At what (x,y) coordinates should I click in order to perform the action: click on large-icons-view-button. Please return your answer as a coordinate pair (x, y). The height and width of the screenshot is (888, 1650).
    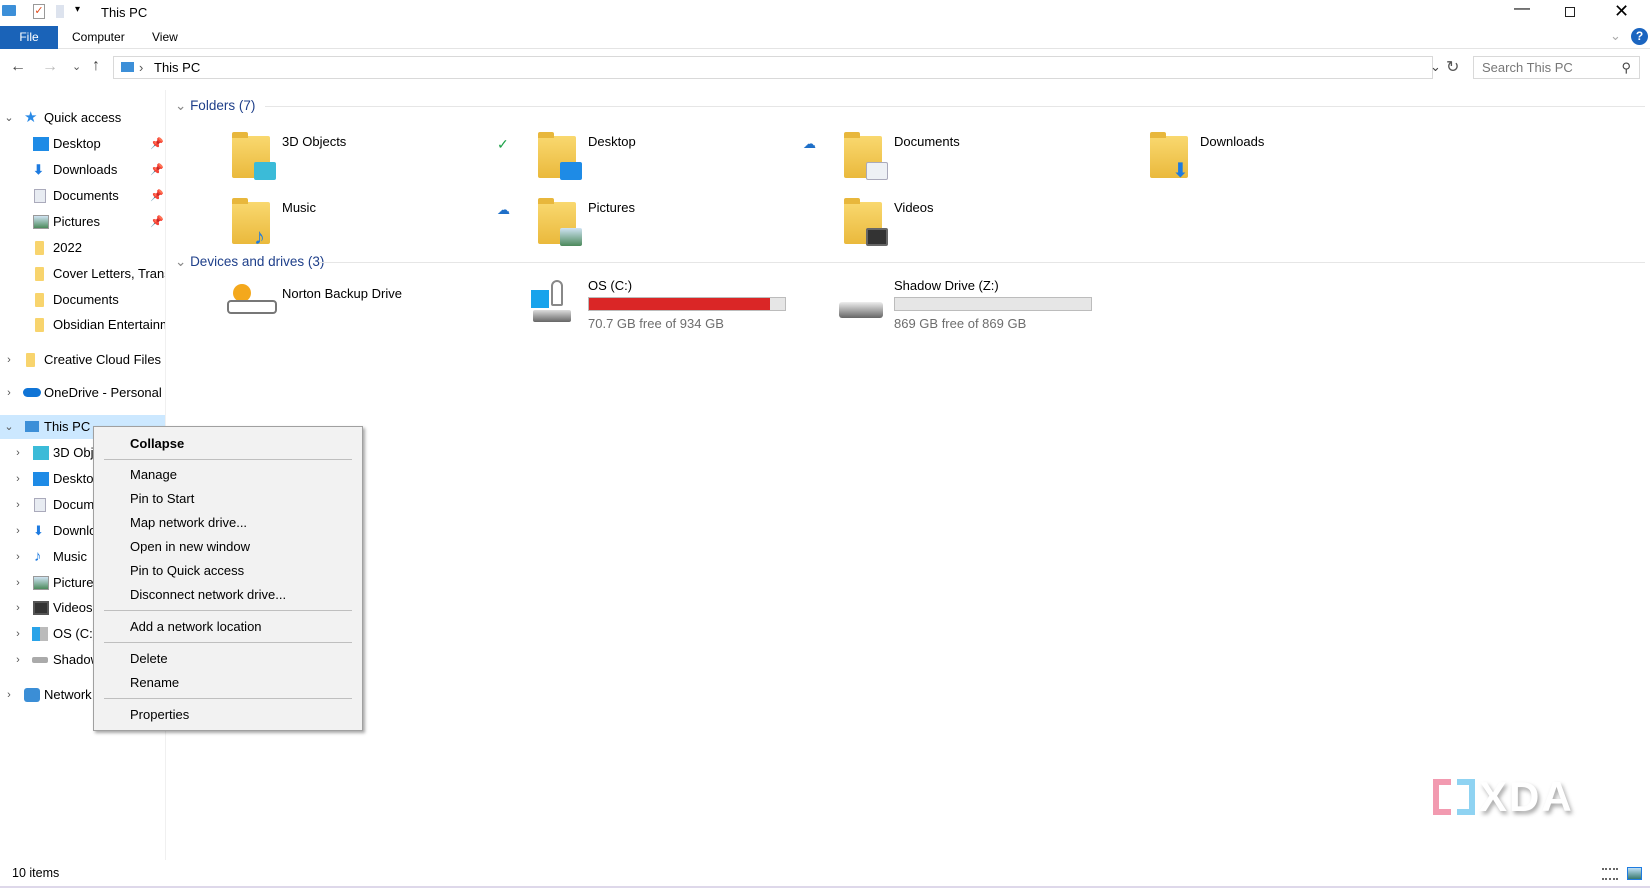
    Looking at the image, I should click on (1634, 873).